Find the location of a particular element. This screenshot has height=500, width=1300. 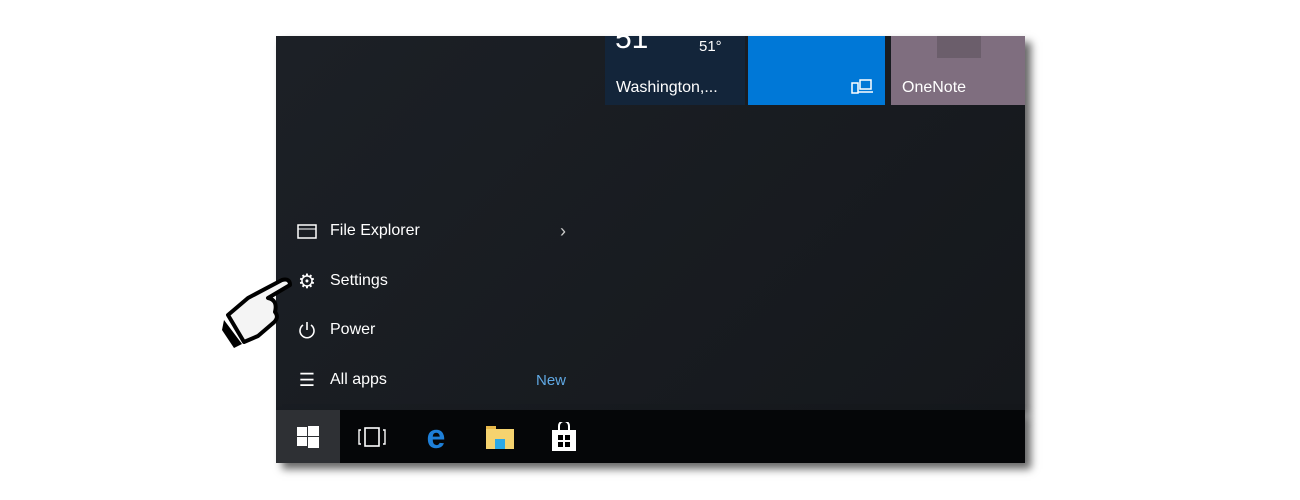

chevron-right-icon: › is located at coordinates (563, 231).